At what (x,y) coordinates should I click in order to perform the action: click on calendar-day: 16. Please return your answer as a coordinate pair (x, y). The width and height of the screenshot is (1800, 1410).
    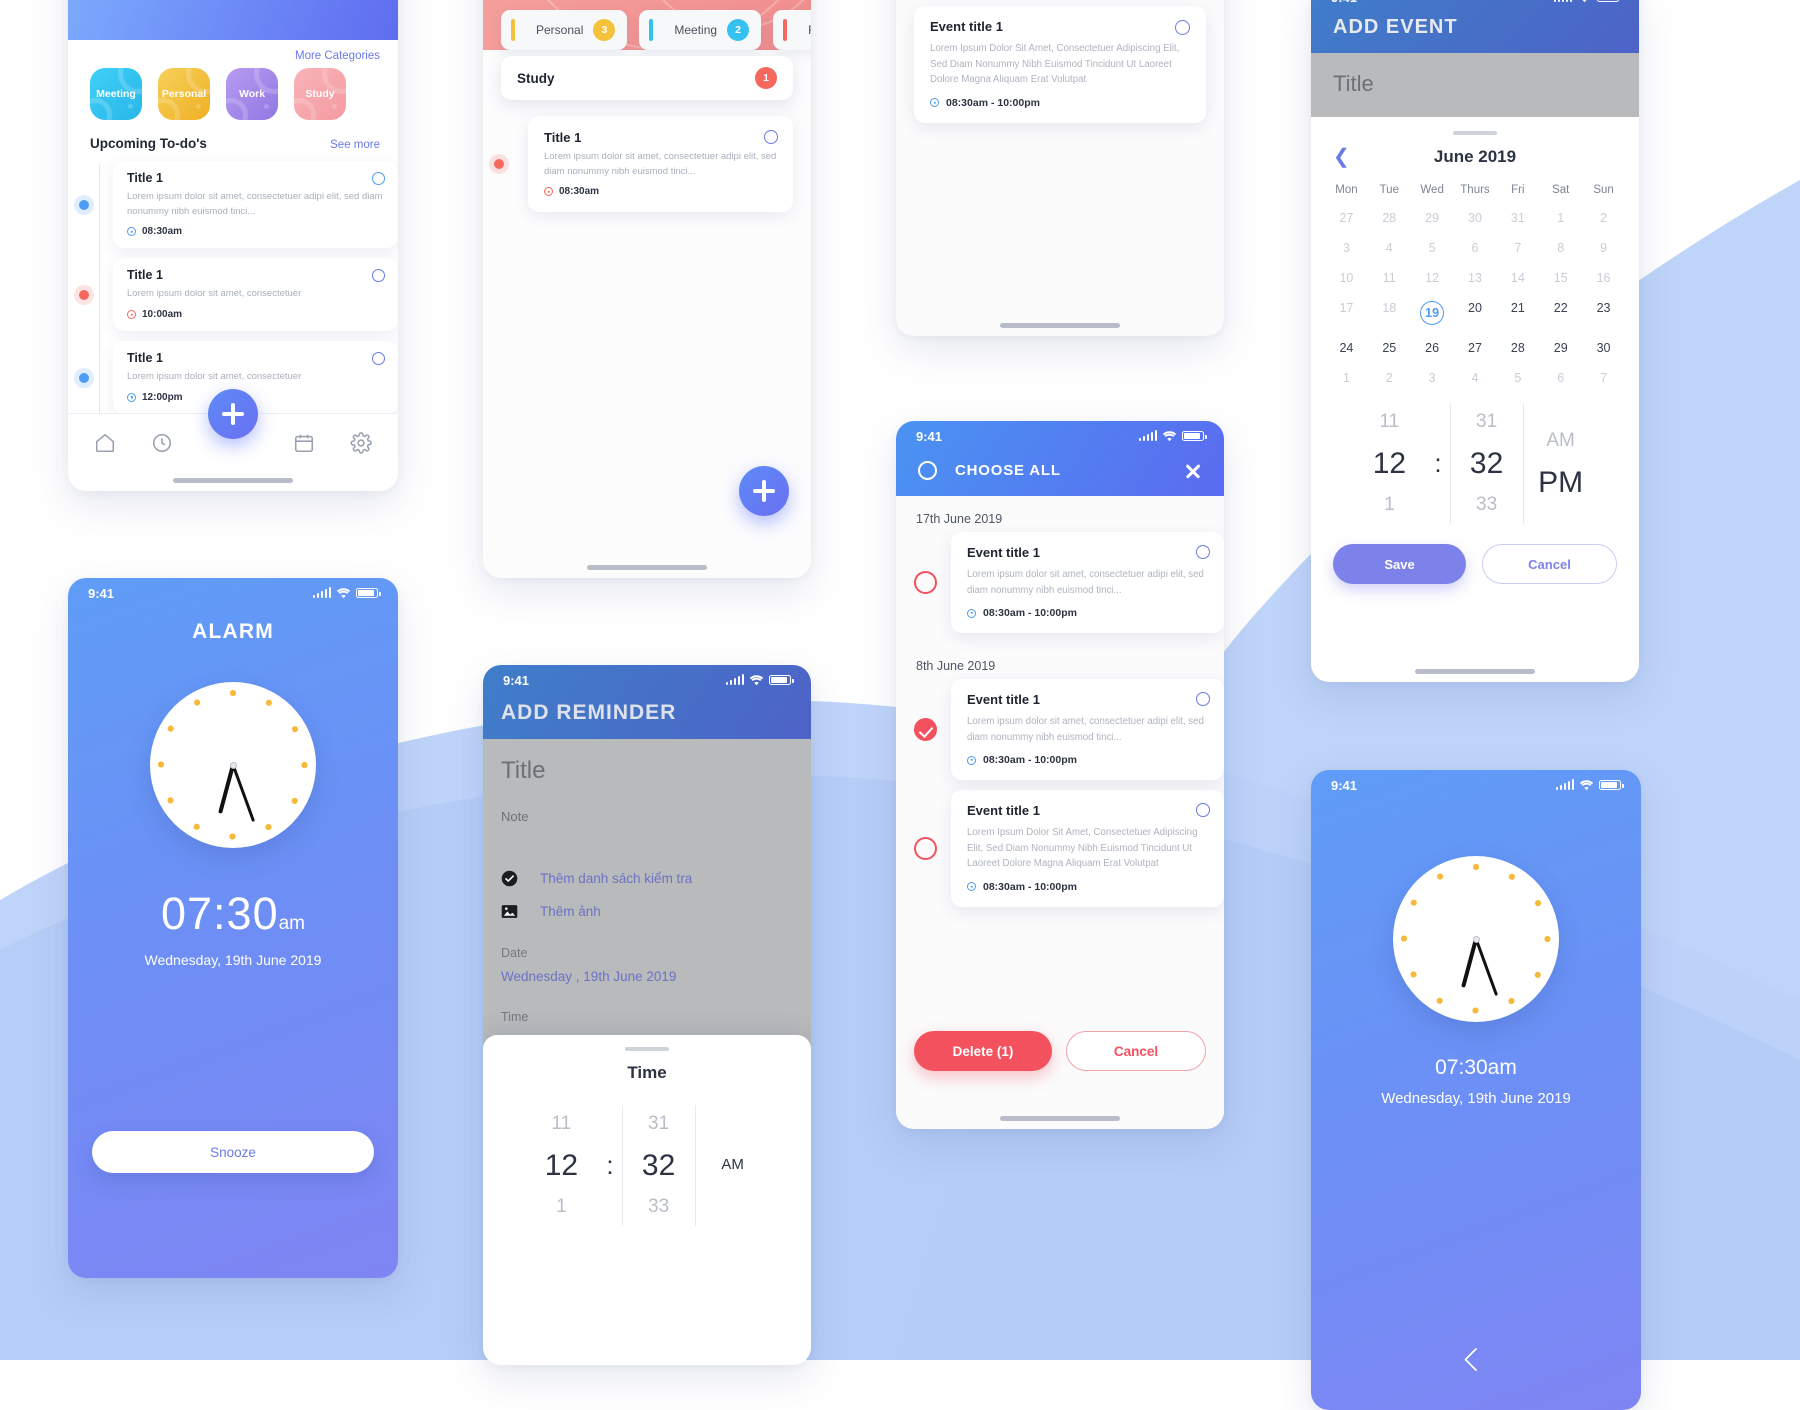
    Looking at the image, I should click on (1603, 278).